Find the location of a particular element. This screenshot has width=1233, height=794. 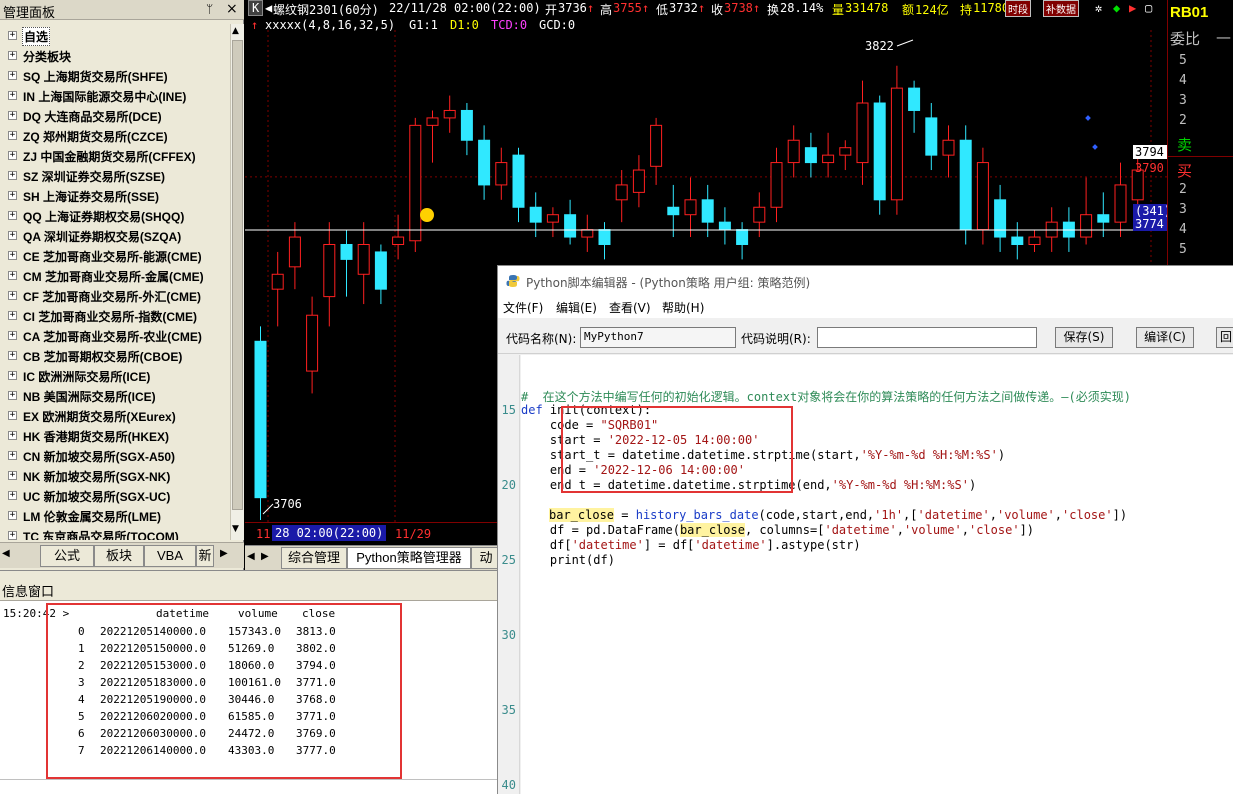

compile-button: 编译(C) is located at coordinates (1165, 337).